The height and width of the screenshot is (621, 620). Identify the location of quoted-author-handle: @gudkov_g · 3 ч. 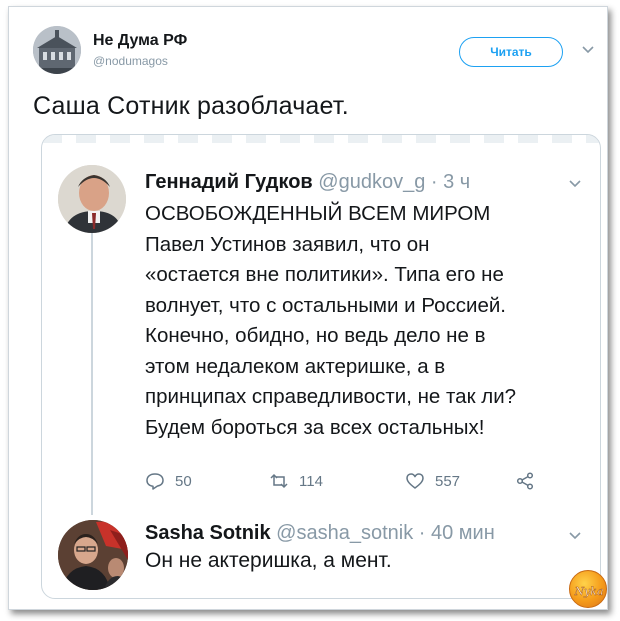
(394, 182).